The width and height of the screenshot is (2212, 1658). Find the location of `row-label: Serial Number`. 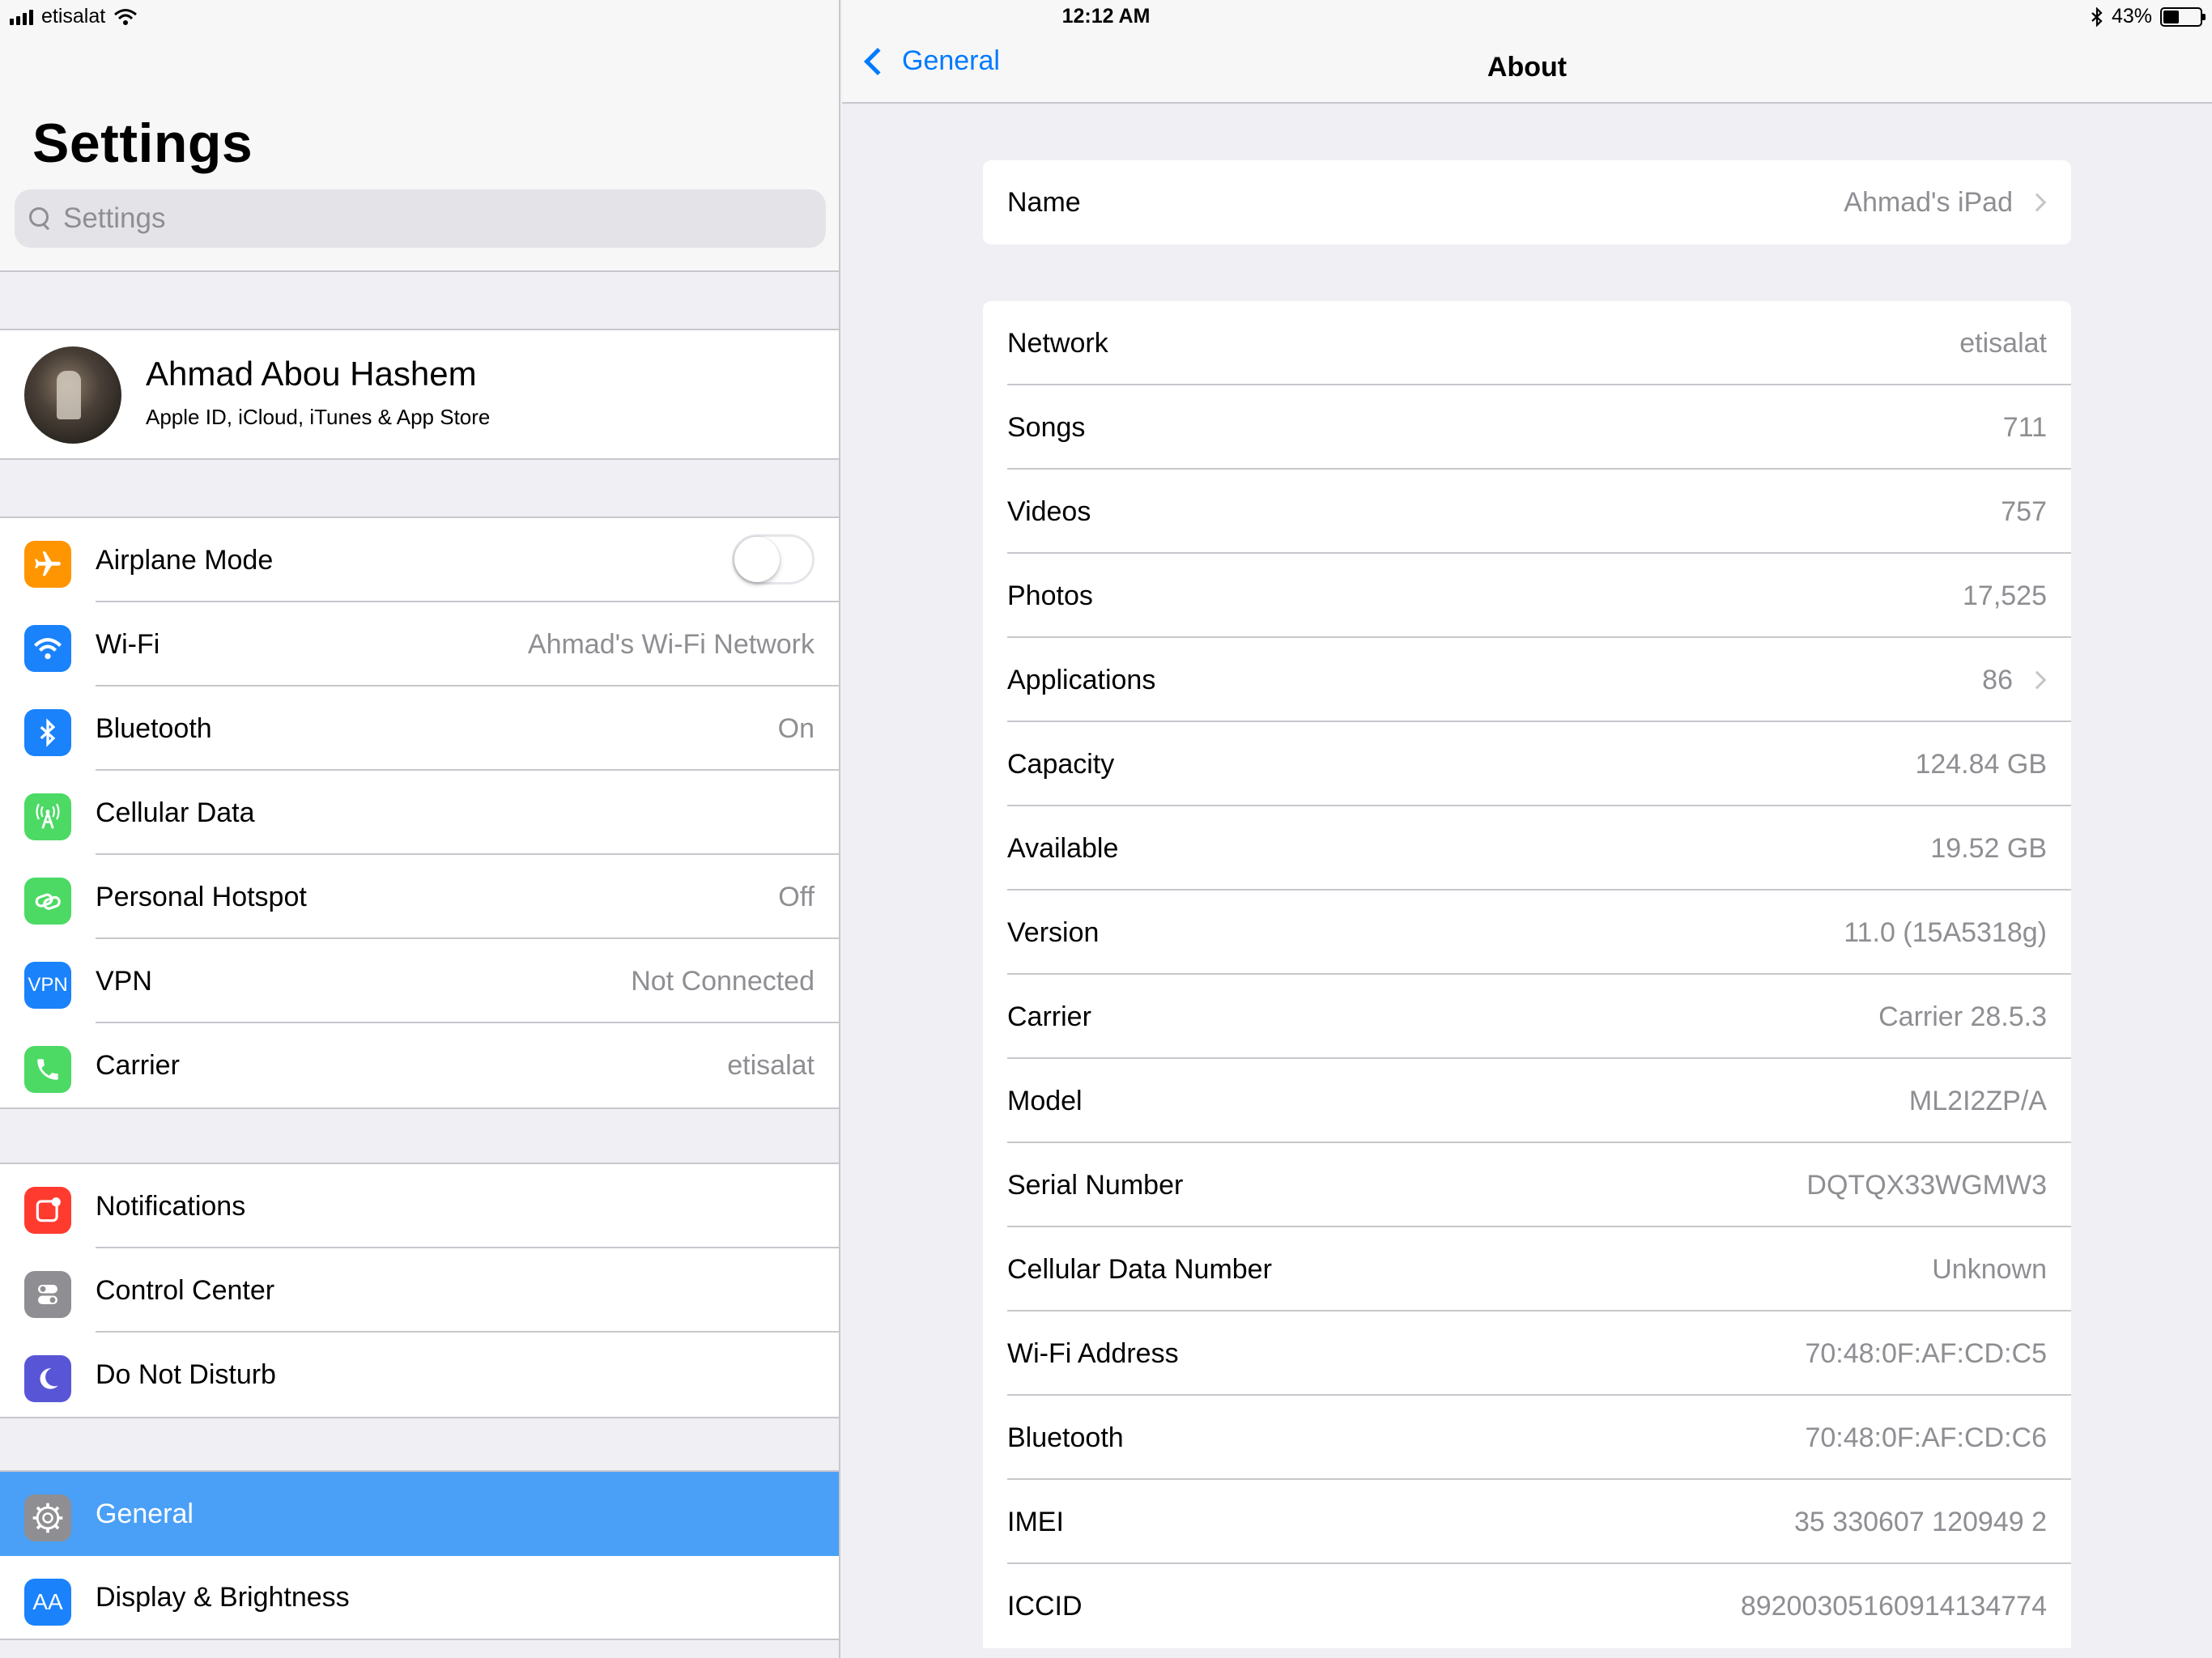

row-label: Serial Number is located at coordinates (1095, 1185).